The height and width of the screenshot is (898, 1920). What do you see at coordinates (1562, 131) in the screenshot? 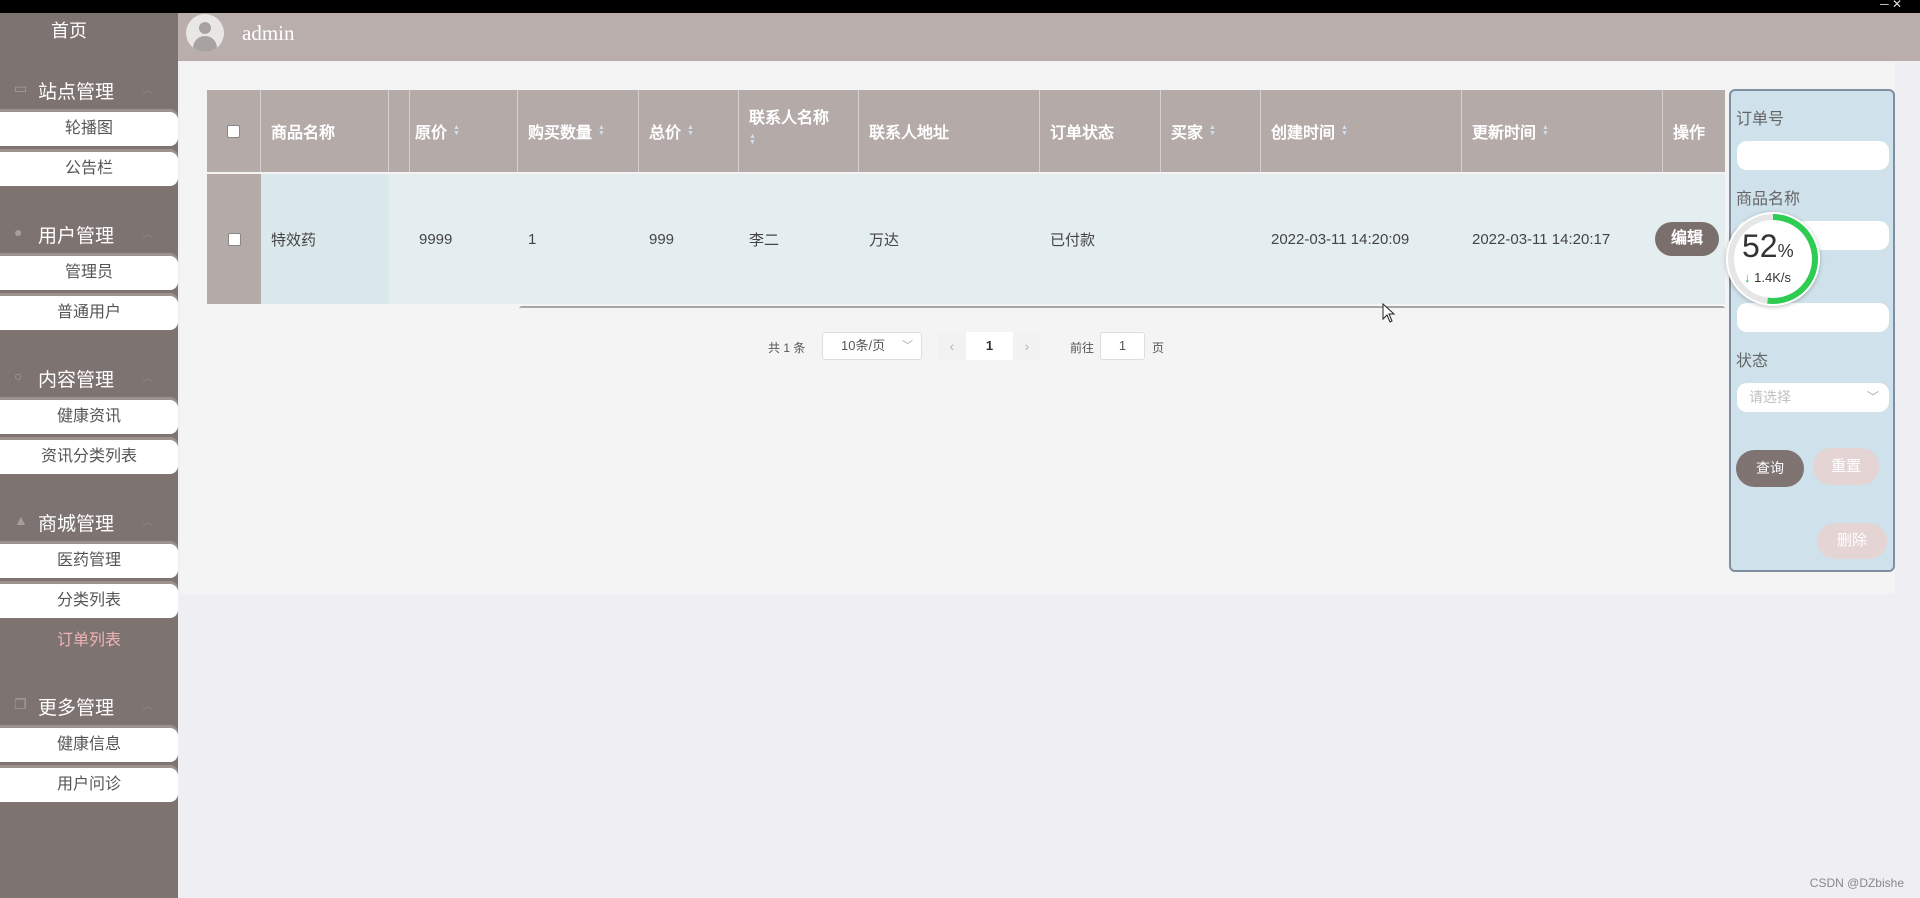
I see `column-header-updated-at: 更新时间 ▲ ▼` at bounding box center [1562, 131].